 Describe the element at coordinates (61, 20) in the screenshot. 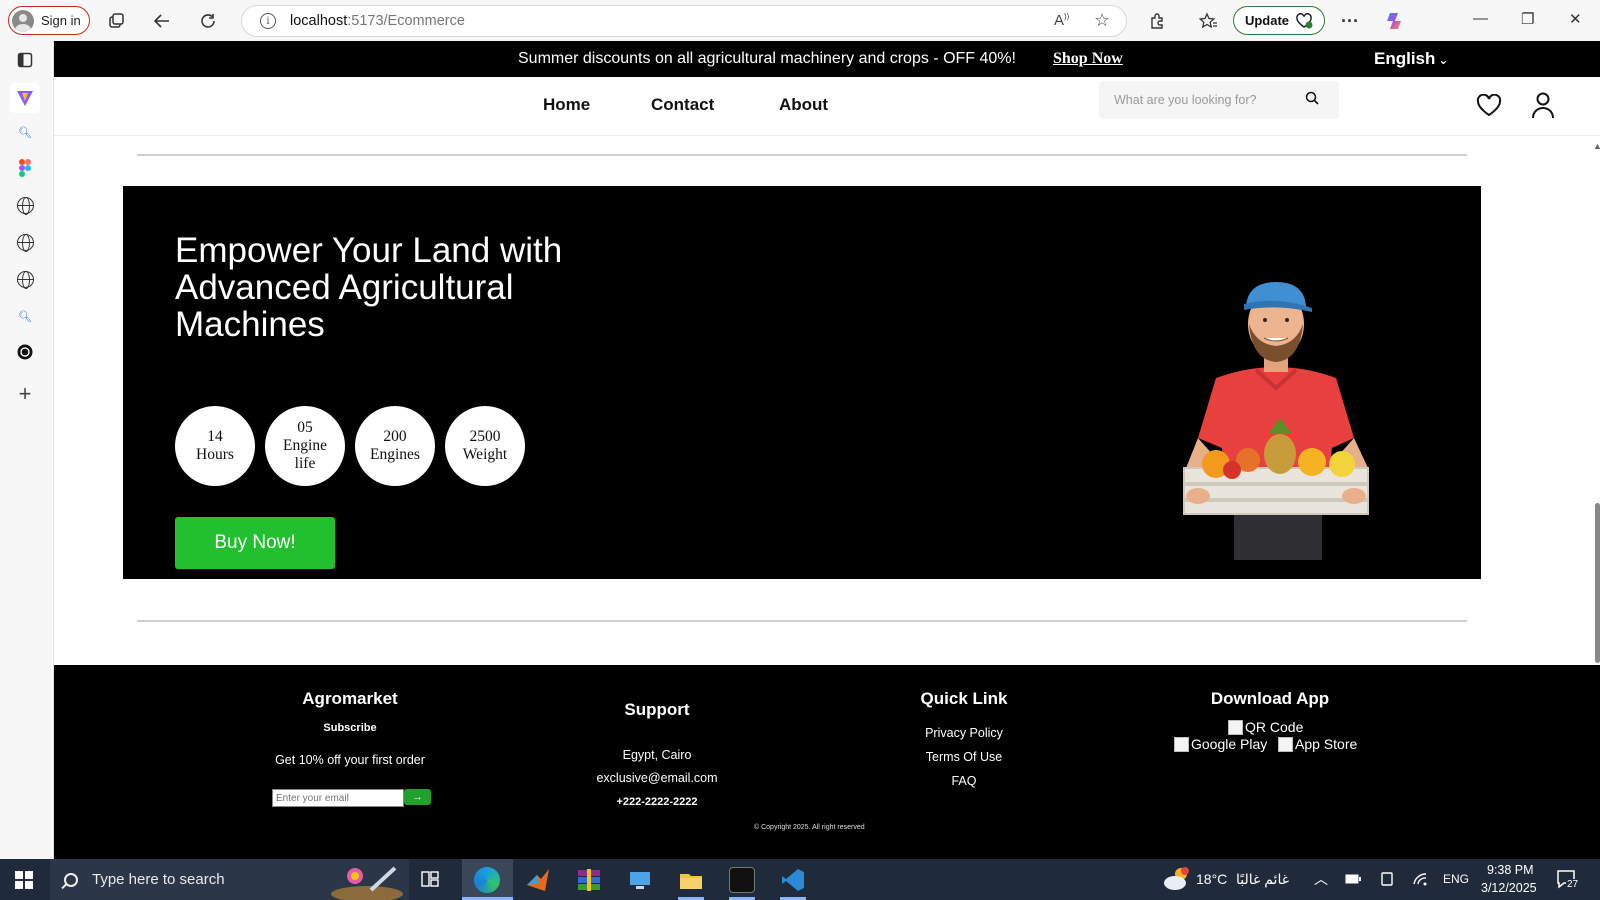

I see `sign-in-label: Sign in` at that location.